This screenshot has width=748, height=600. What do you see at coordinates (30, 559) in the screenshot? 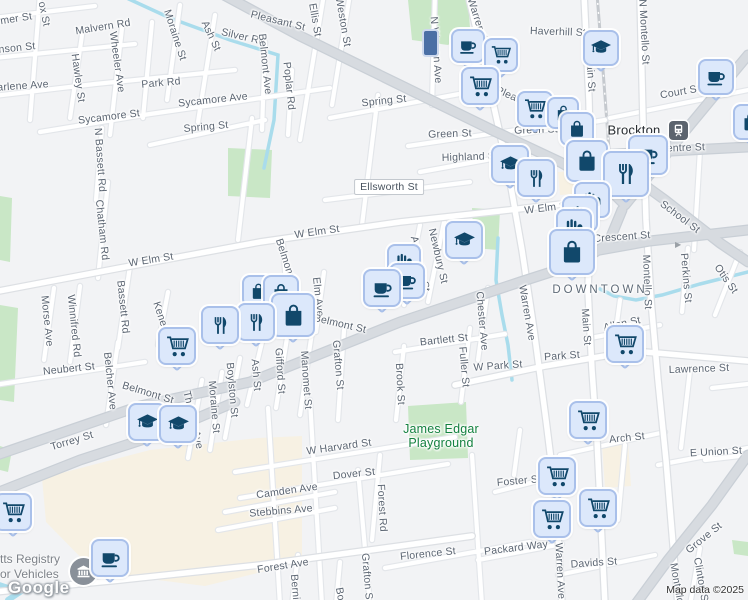
I see `registry-label-line1: tts Registry` at bounding box center [30, 559].